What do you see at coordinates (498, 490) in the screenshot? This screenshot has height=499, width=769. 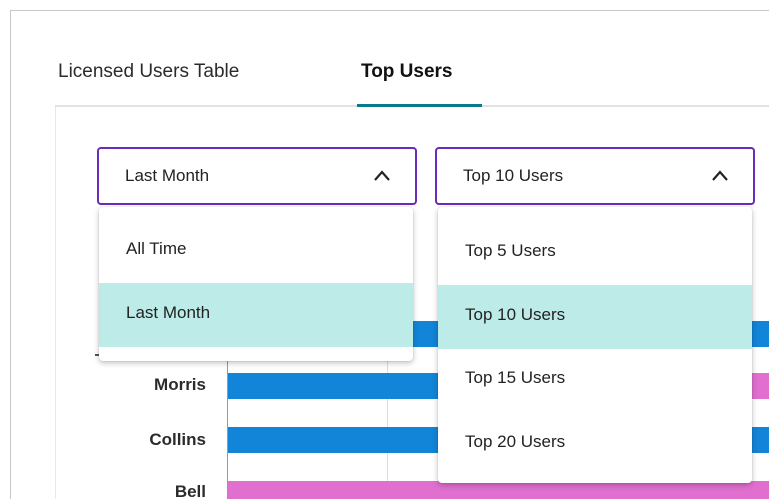 I see `bar-bell-pink` at bounding box center [498, 490].